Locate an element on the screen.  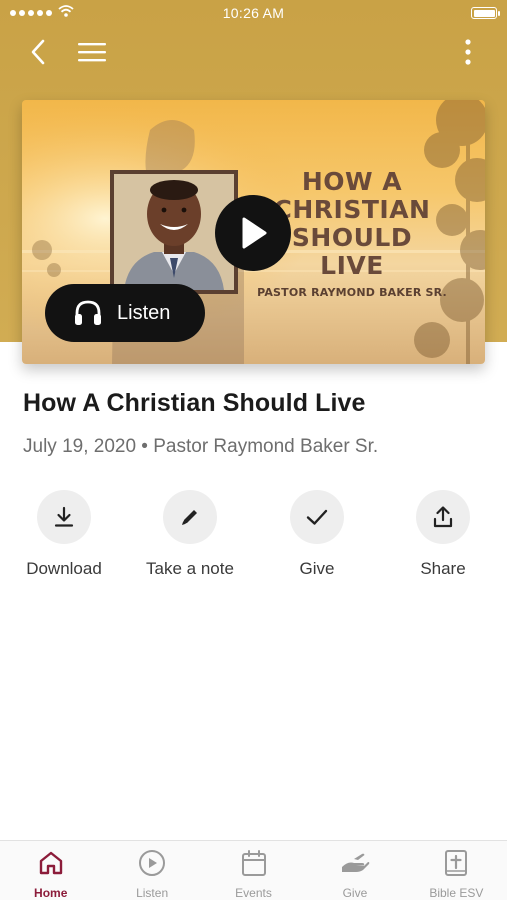
status-bar: 10:26 AM is located at coordinates (253, 14).